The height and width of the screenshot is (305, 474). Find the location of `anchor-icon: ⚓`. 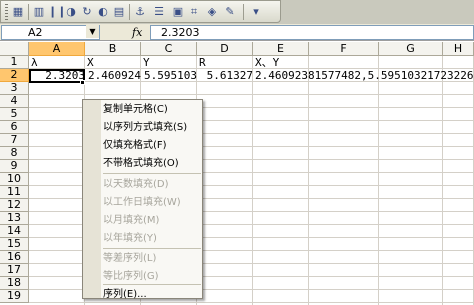

anchor-icon: ⚓ is located at coordinates (140, 12).